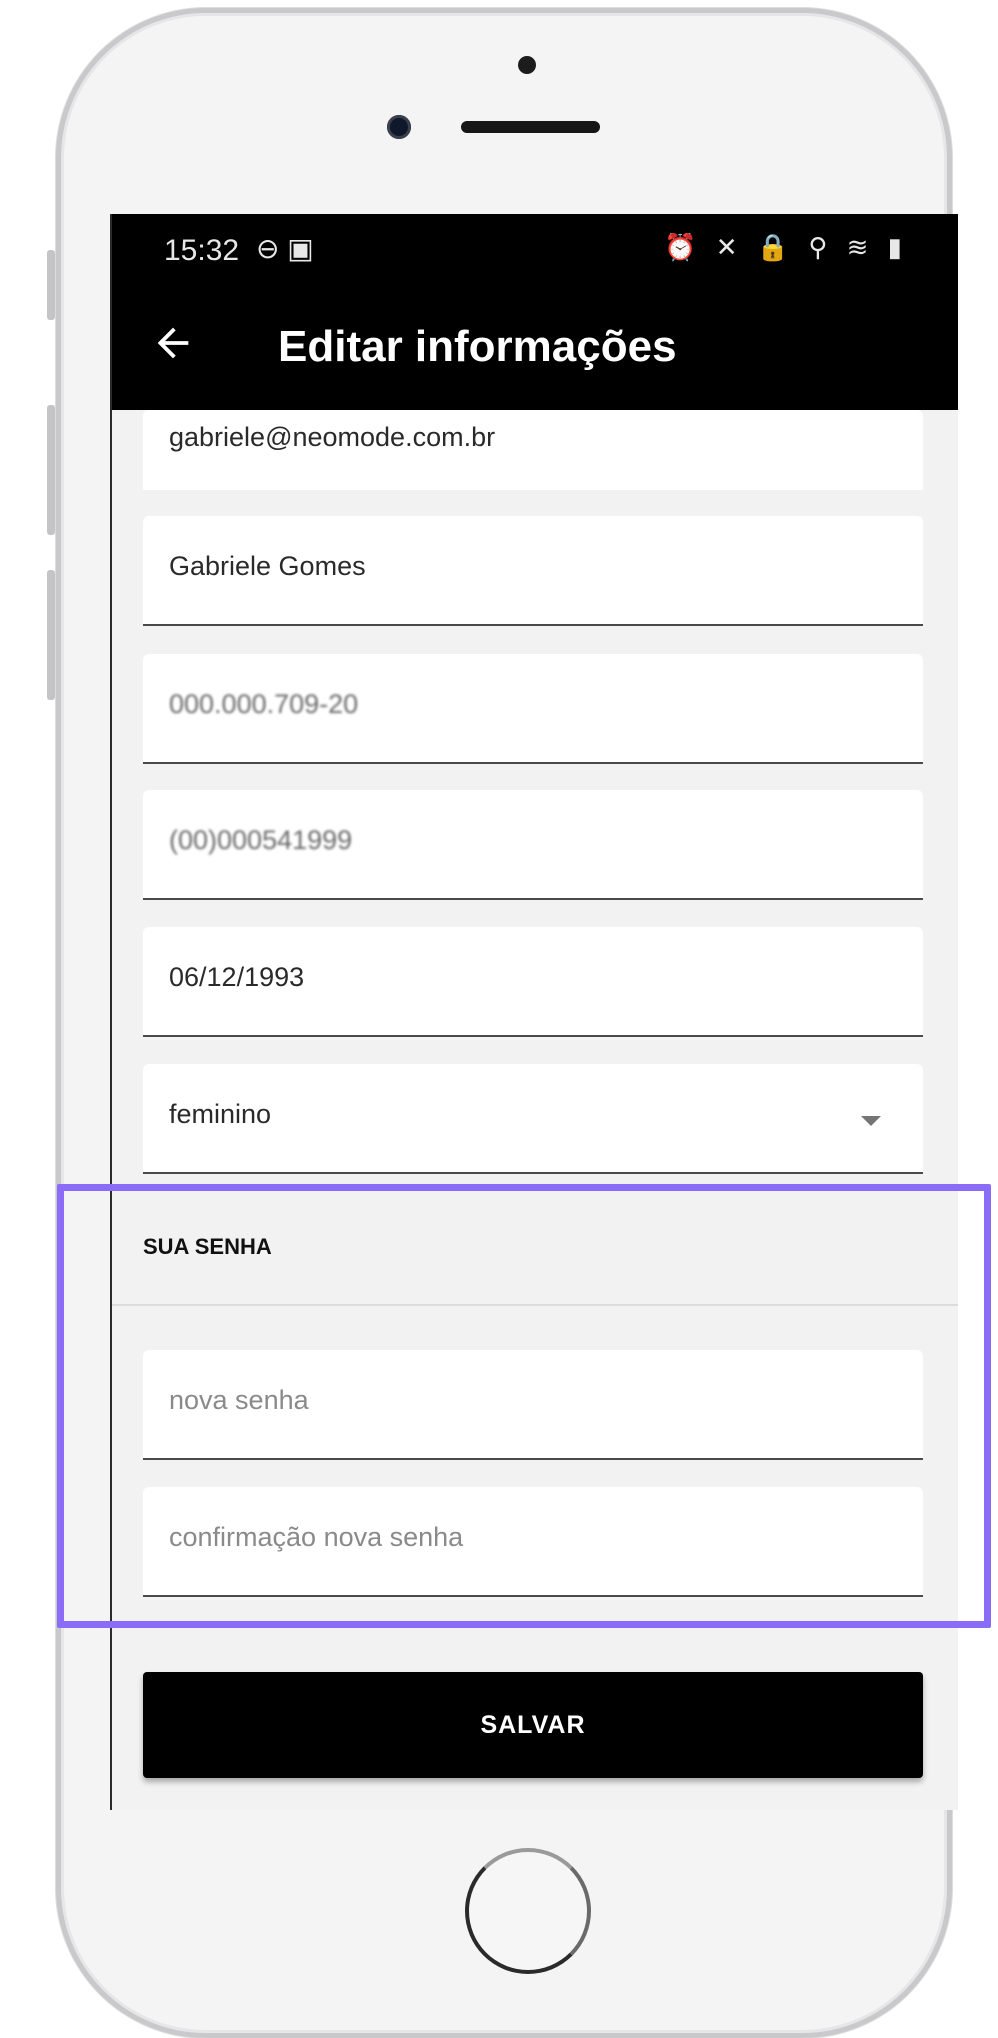 This screenshot has height=2038, width=998. Describe the element at coordinates (786, 247) in the screenshot. I see `status-right-icons: ⏰ ✕ 🔒 ⚲ ≋ ▮` at that location.